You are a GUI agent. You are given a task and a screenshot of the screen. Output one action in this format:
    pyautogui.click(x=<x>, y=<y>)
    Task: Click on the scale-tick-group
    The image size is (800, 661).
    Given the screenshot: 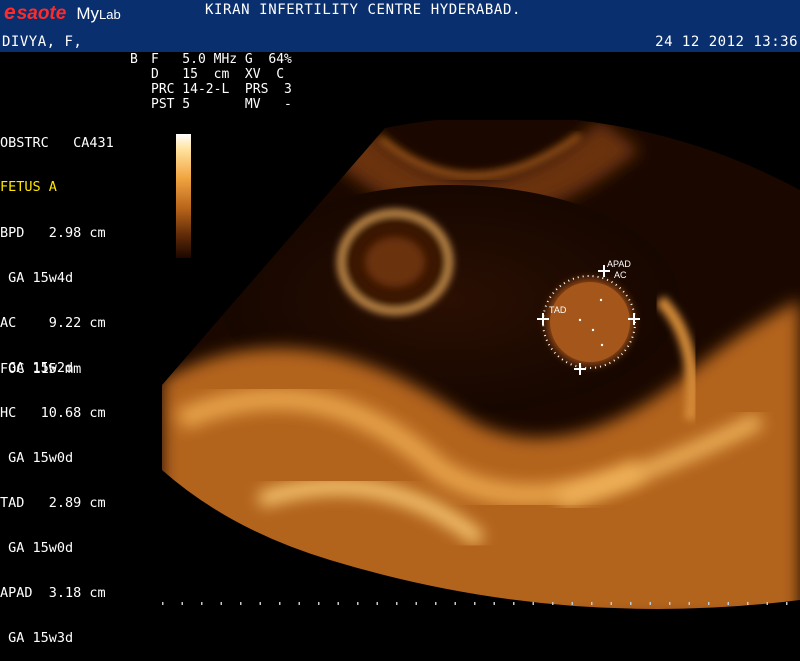 What is the action you would take?
    pyautogui.click(x=475, y=603)
    